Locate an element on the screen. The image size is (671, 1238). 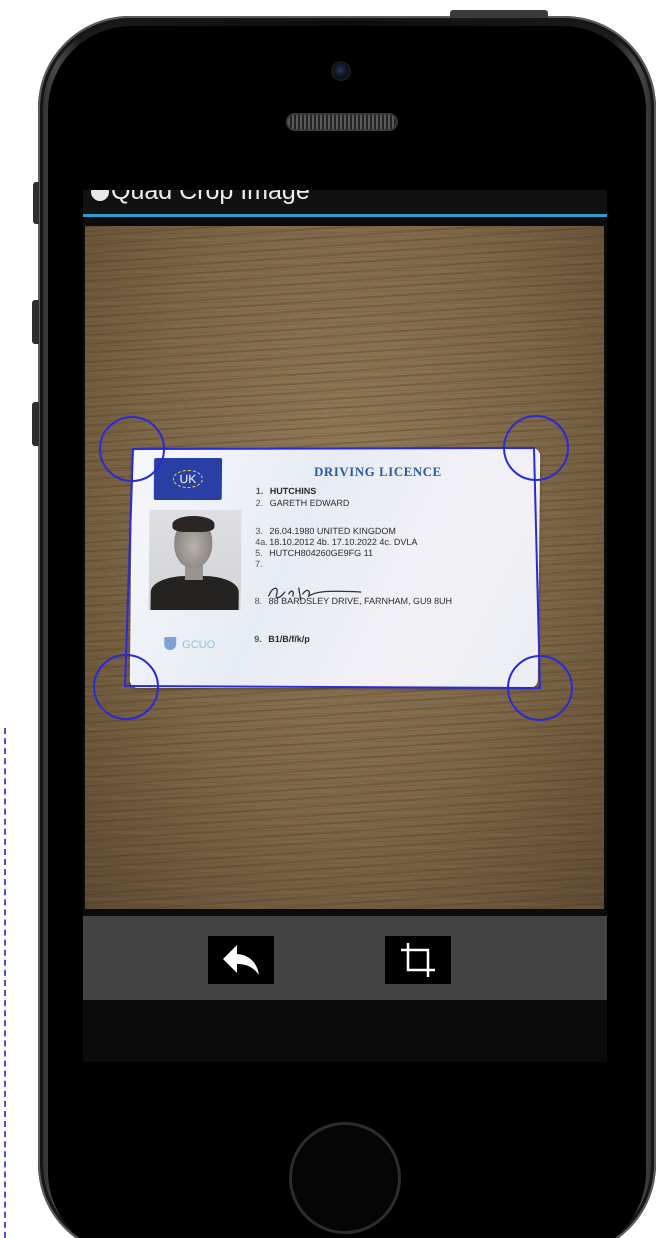
volume-up-button is located at coordinates (35, 322).